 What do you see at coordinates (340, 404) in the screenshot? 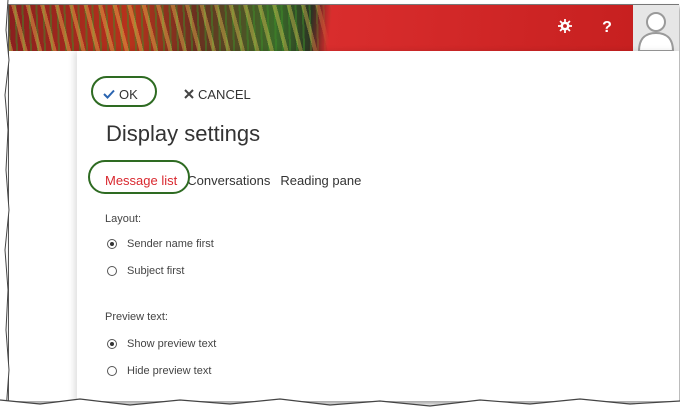
I see `torn-edge-bottom` at bounding box center [340, 404].